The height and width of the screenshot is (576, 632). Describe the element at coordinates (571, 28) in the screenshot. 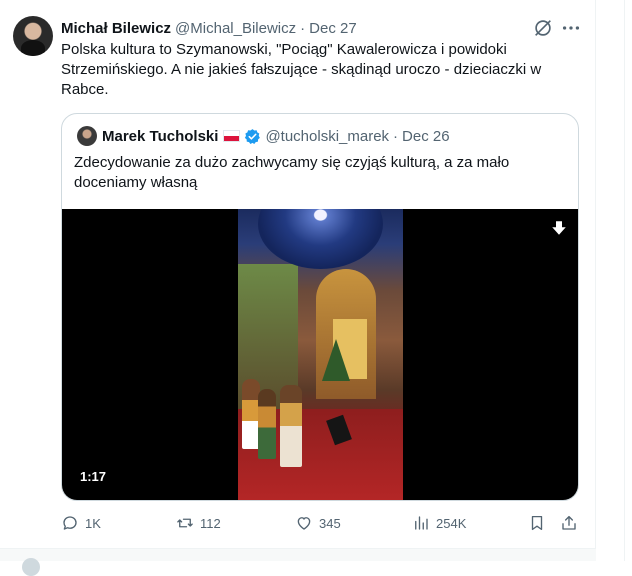

I see `more-icon` at that location.